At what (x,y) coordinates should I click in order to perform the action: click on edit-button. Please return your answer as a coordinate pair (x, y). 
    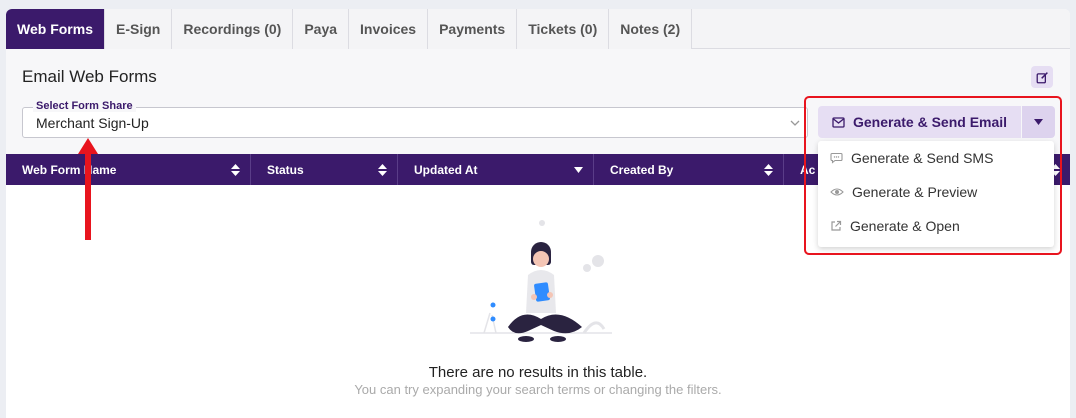
    Looking at the image, I should click on (1042, 77).